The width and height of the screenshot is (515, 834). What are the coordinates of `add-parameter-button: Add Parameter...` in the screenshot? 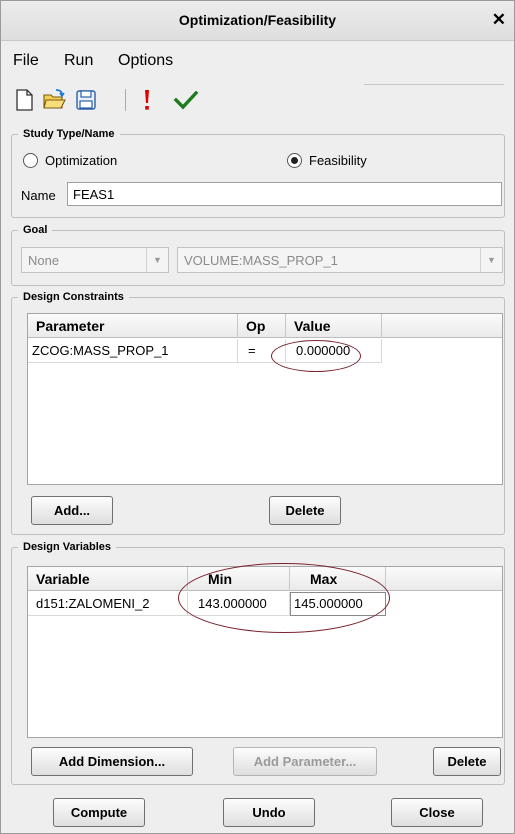 It's located at (305, 761).